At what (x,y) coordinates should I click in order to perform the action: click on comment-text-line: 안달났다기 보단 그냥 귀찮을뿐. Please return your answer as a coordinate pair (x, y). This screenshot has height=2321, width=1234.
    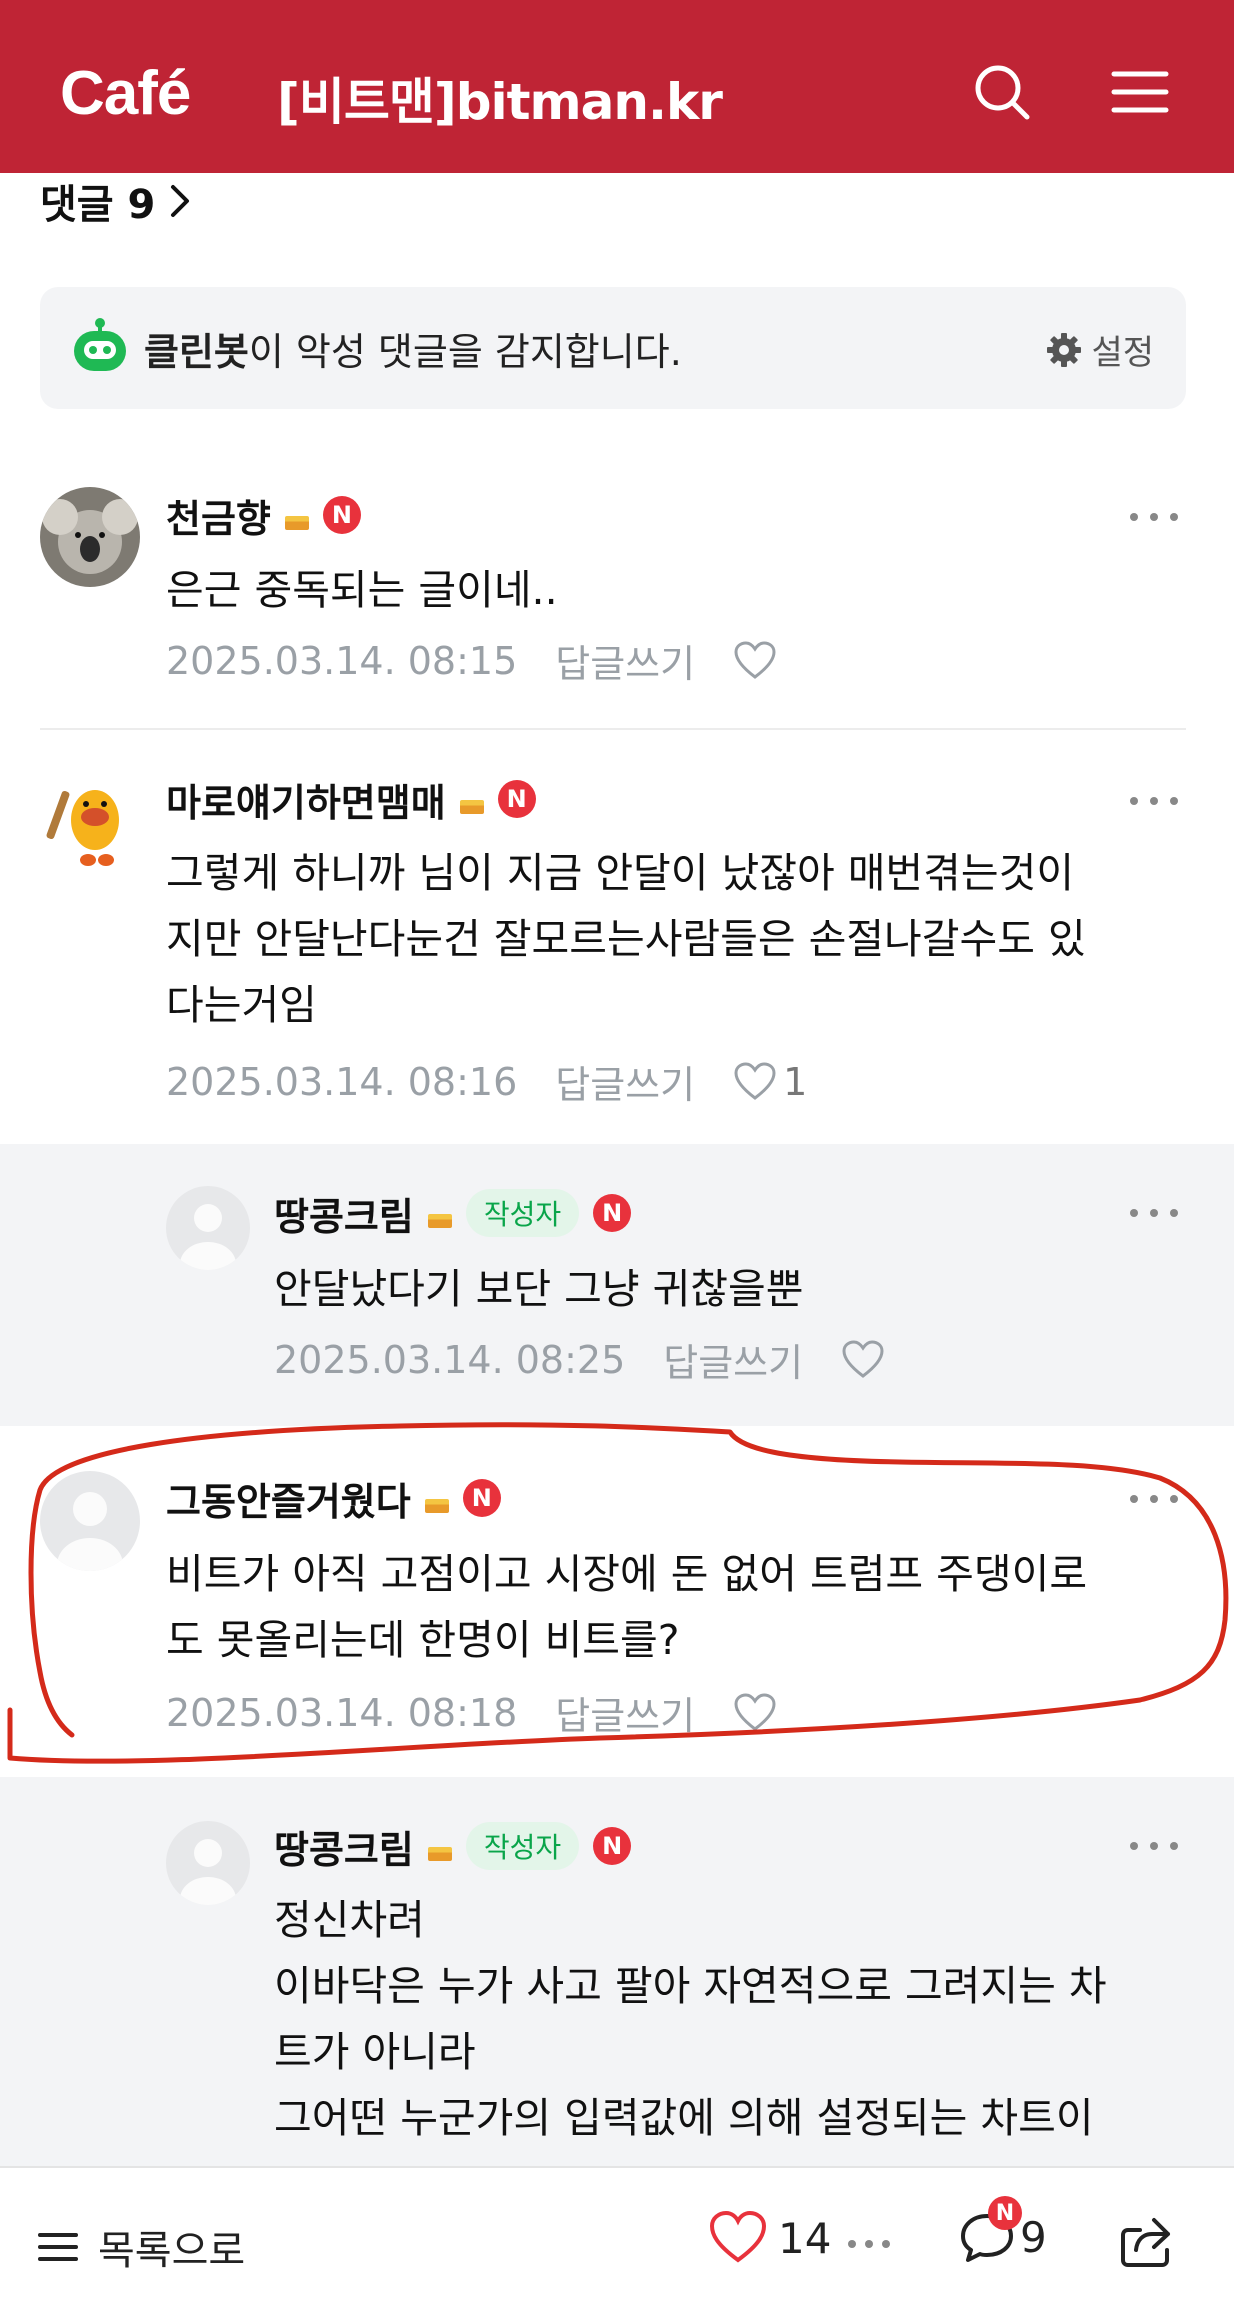
    Looking at the image, I should click on (539, 1289).